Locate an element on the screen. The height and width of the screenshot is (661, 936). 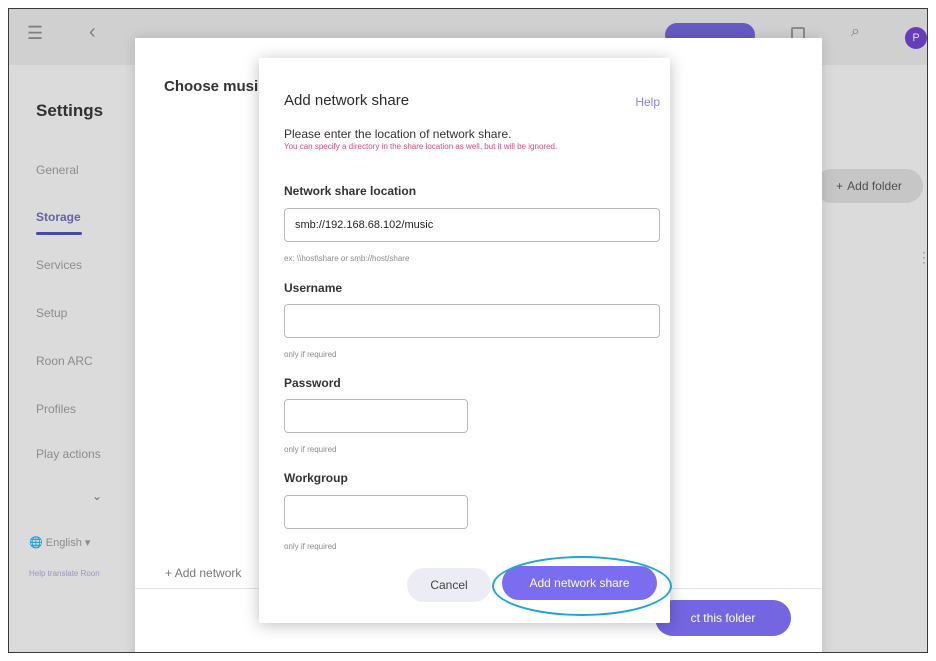
username-label: Username is located at coordinates (313, 288).